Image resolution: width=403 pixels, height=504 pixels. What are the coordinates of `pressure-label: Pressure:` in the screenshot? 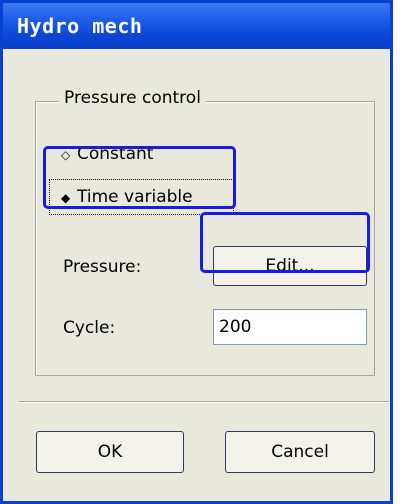 It's located at (102, 267).